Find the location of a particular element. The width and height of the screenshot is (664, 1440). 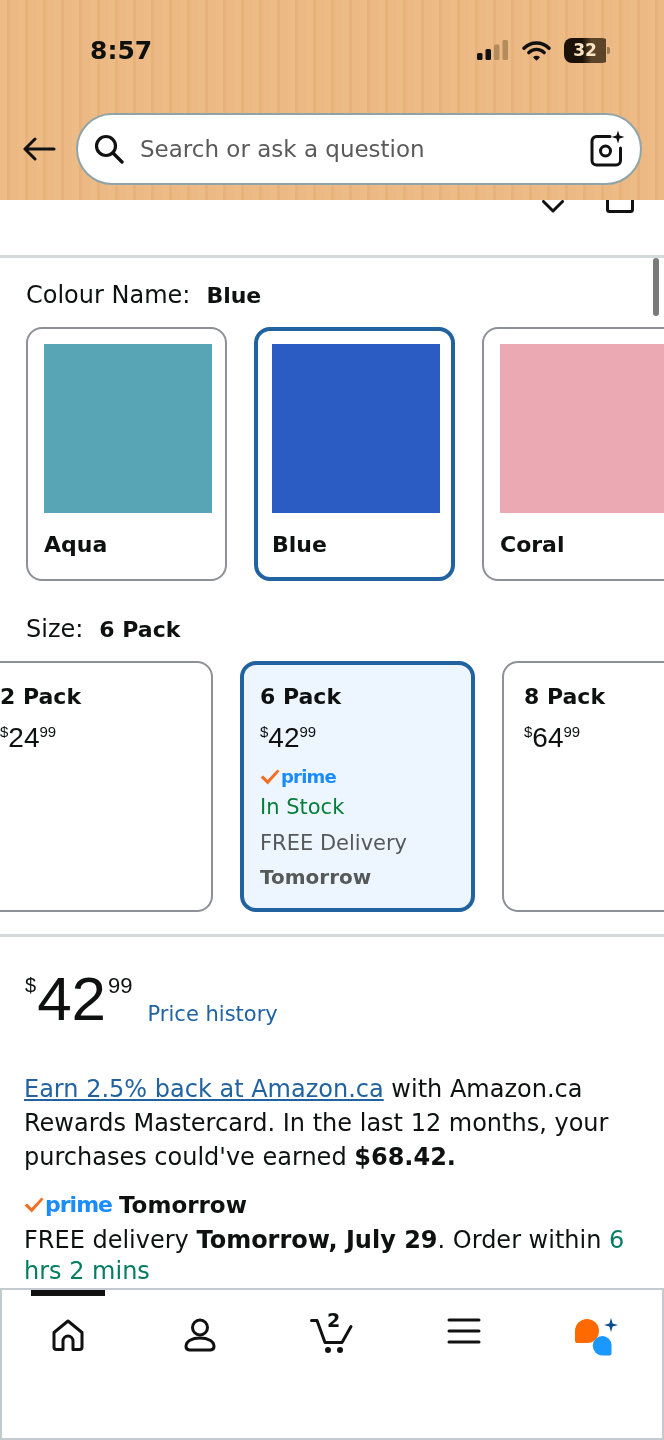

stock-status: In Stock is located at coordinates (302, 807).